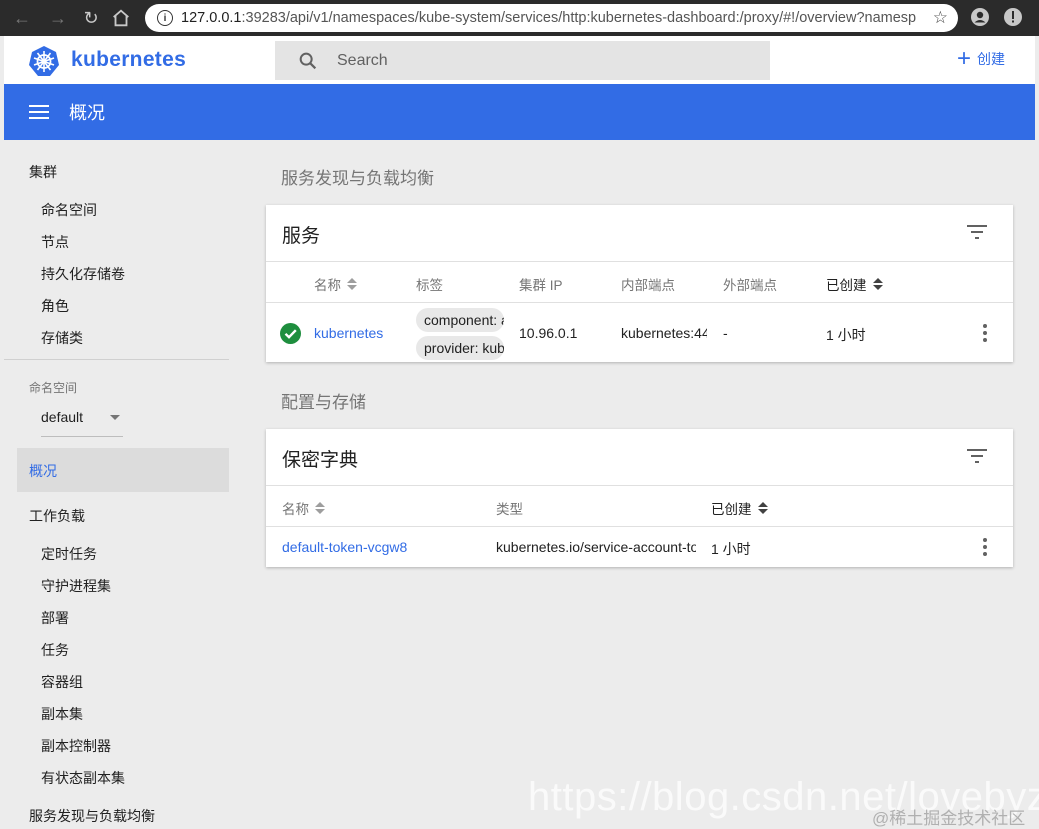 This screenshot has width=1039, height=829. Describe the element at coordinates (348, 333) in the screenshot. I see `service-name-link: kubernetes` at that location.